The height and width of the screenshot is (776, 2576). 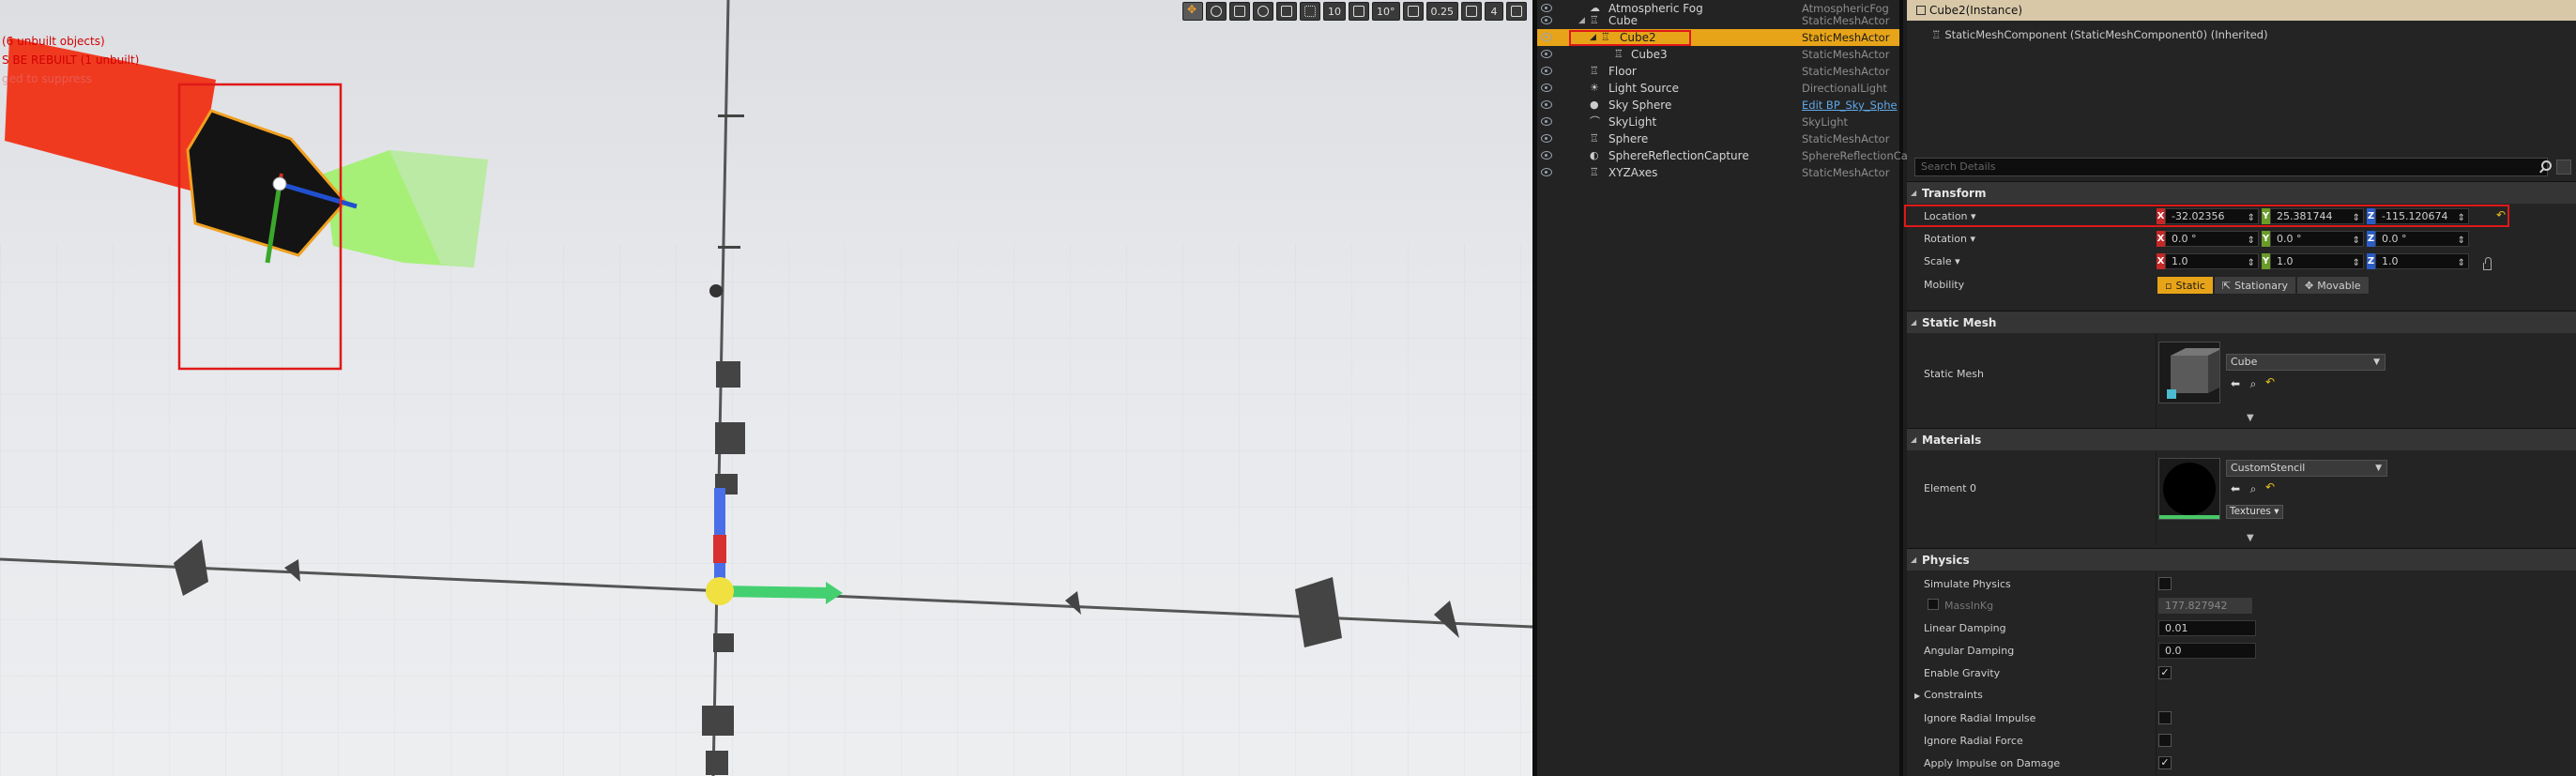 What do you see at coordinates (2165, 762) in the screenshot?
I see `apply-impulse-checkbox: ✓` at bounding box center [2165, 762].